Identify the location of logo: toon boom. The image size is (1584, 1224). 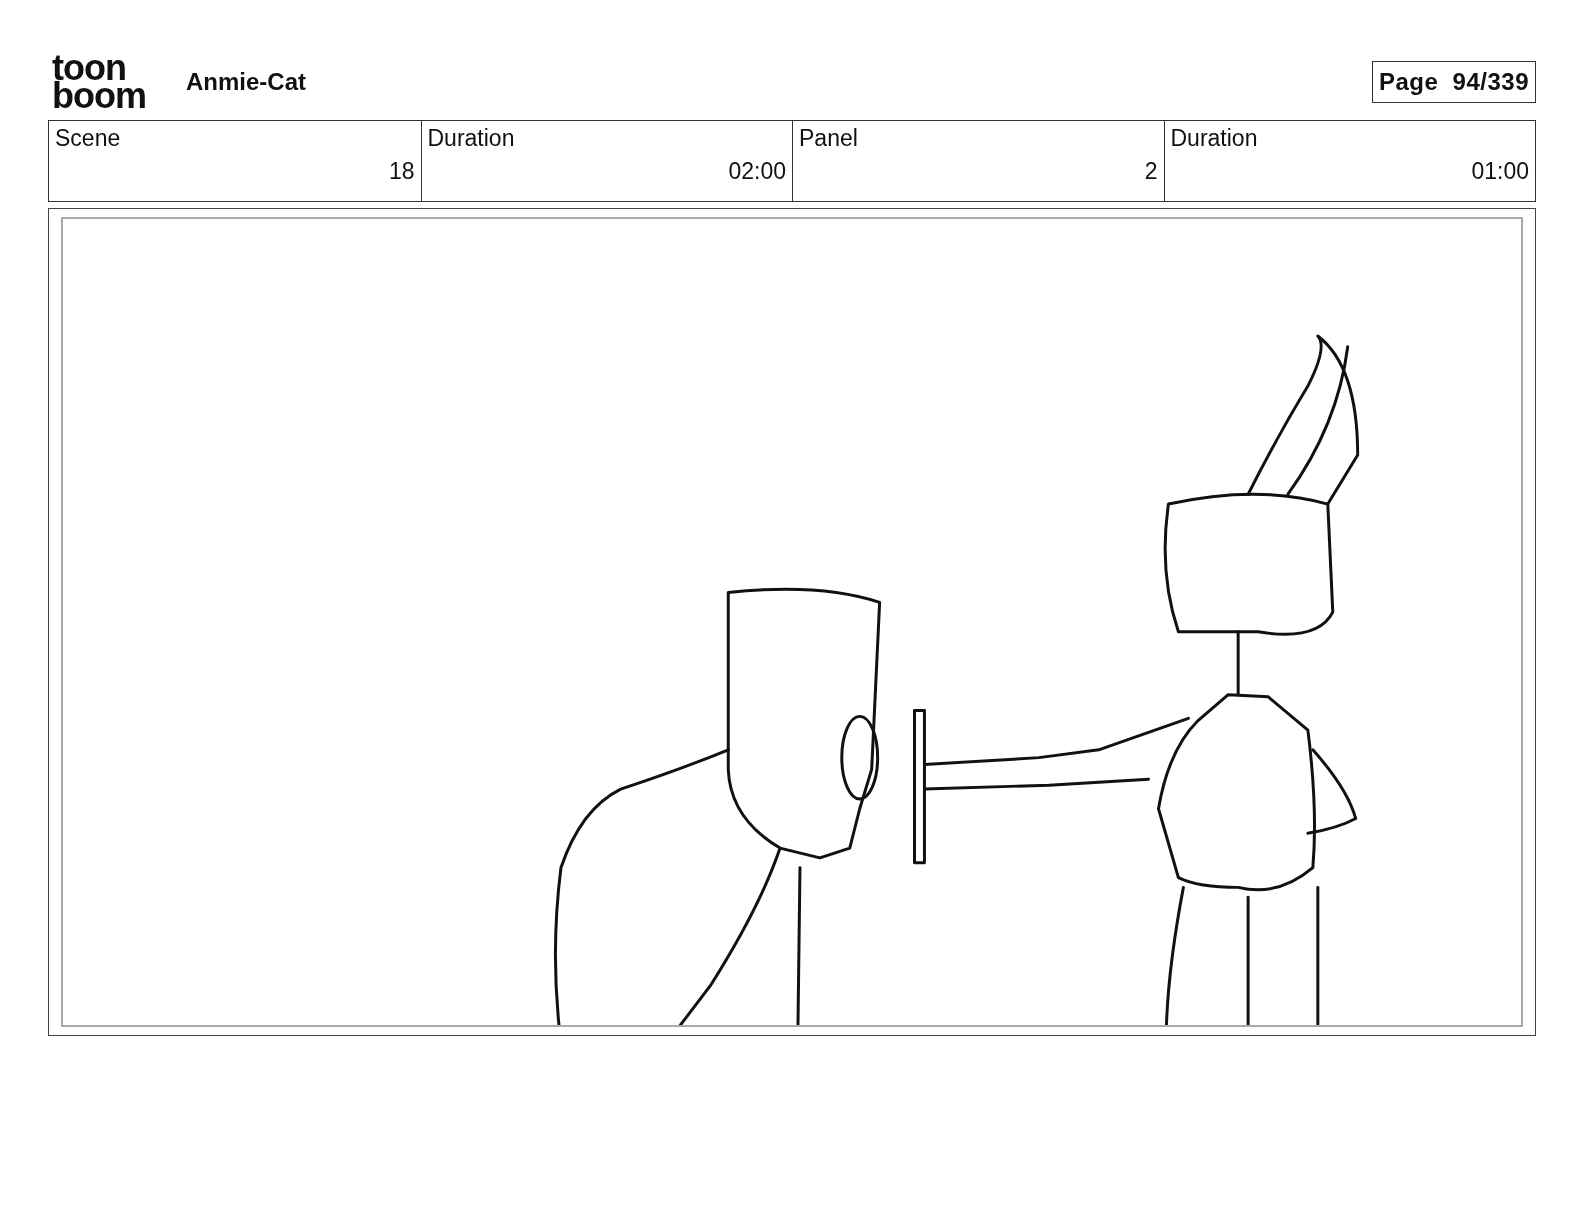
(99, 82).